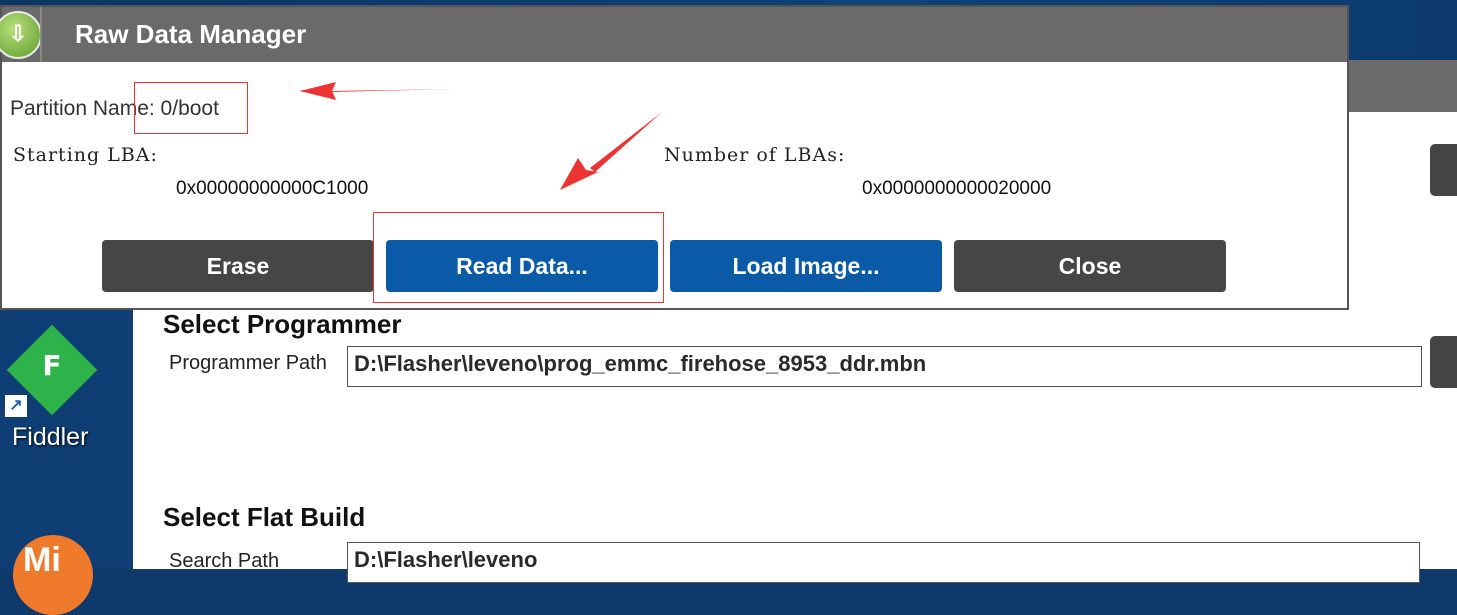 This screenshot has width=1457, height=615. Describe the element at coordinates (42, 560) in the screenshot. I see `mi-icon-text: Mi` at that location.